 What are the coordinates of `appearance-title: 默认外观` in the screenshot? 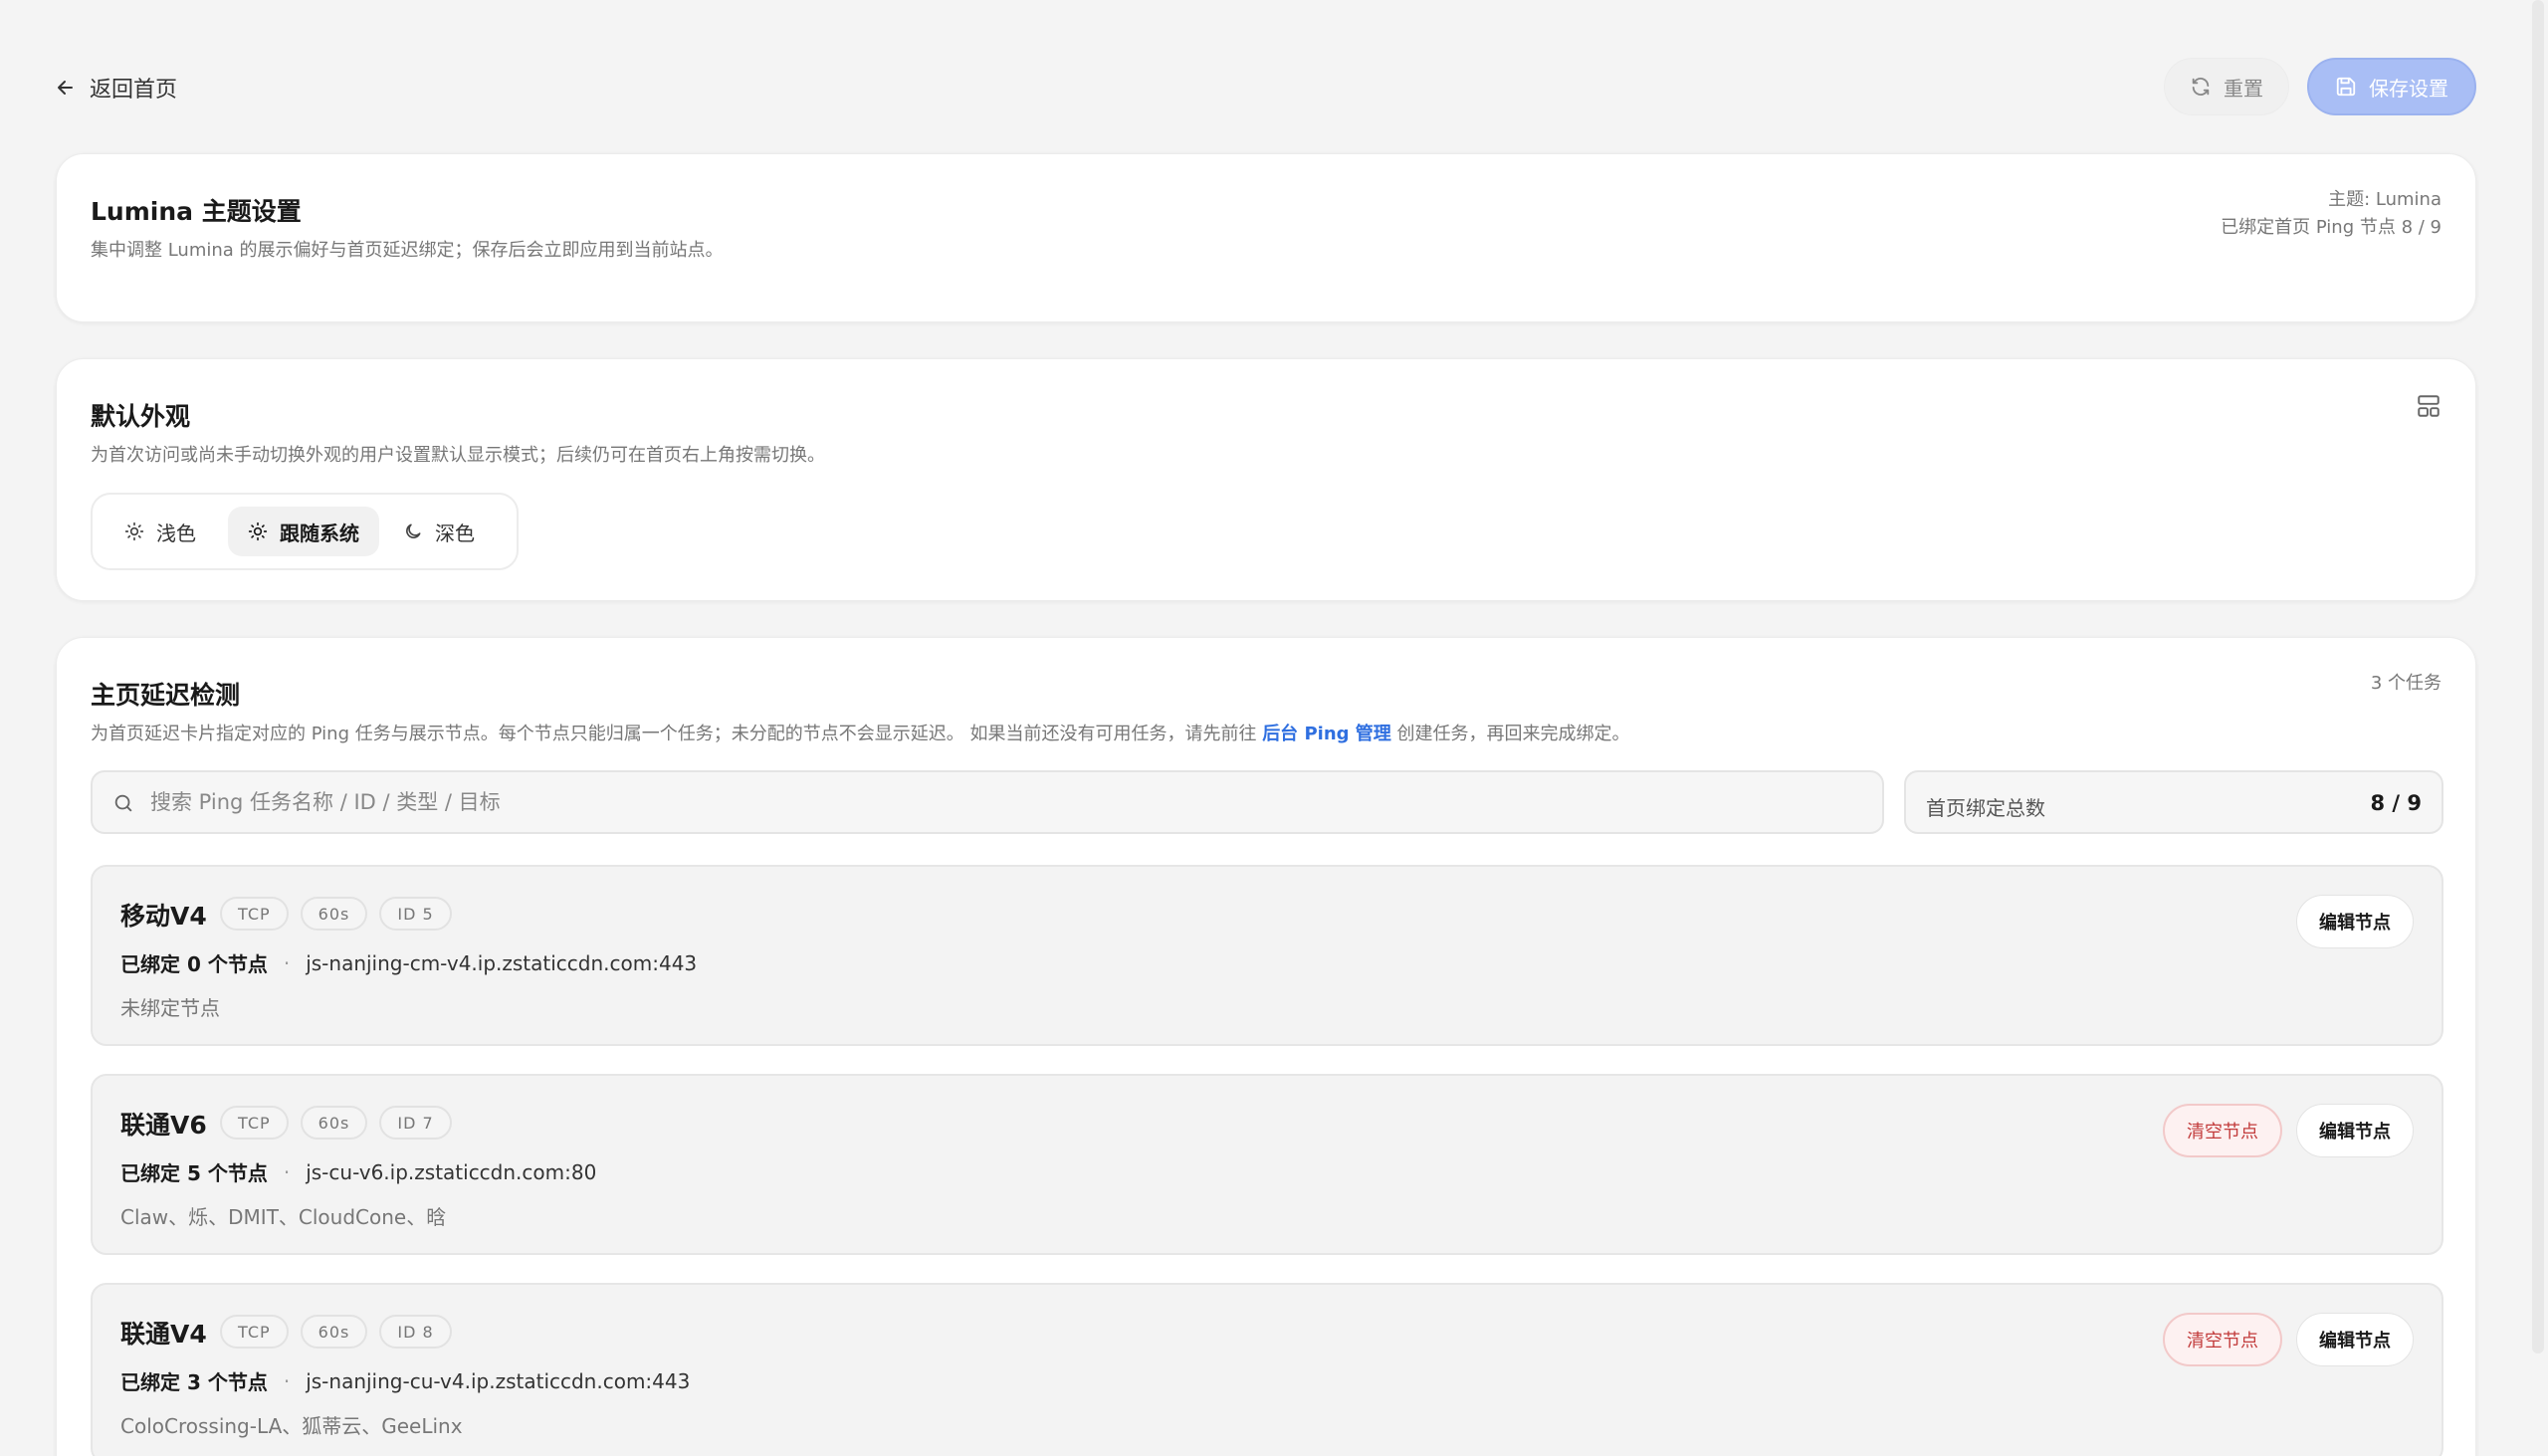 It's located at (141, 416).